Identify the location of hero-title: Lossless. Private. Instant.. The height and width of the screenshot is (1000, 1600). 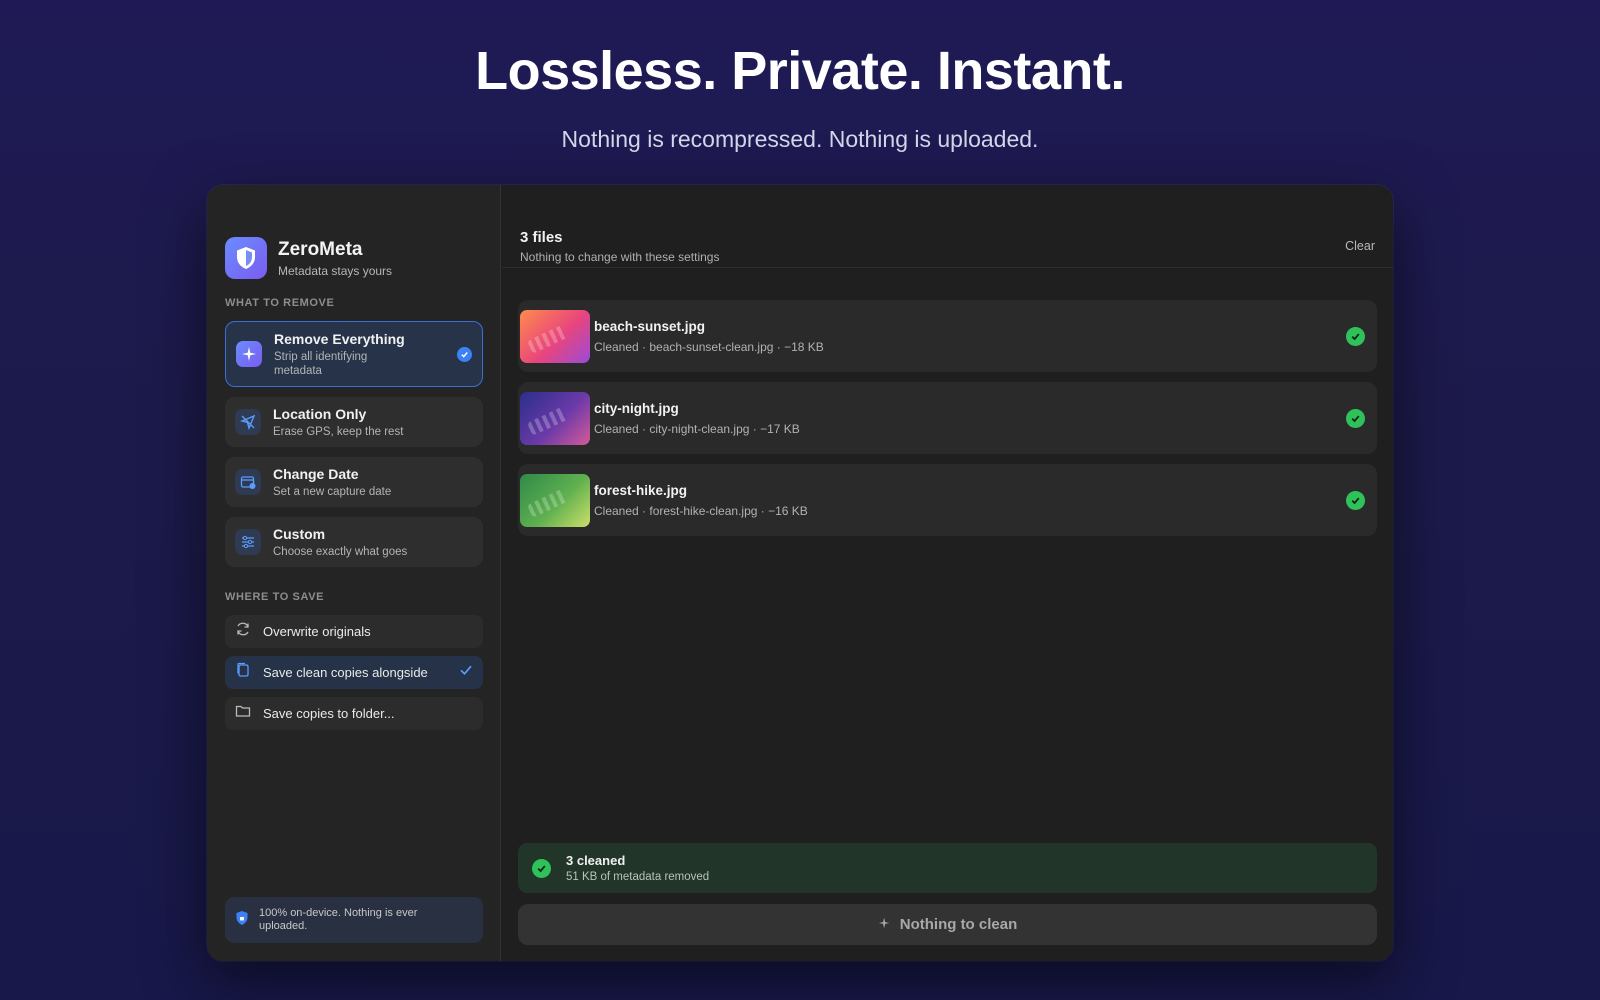
(800, 71).